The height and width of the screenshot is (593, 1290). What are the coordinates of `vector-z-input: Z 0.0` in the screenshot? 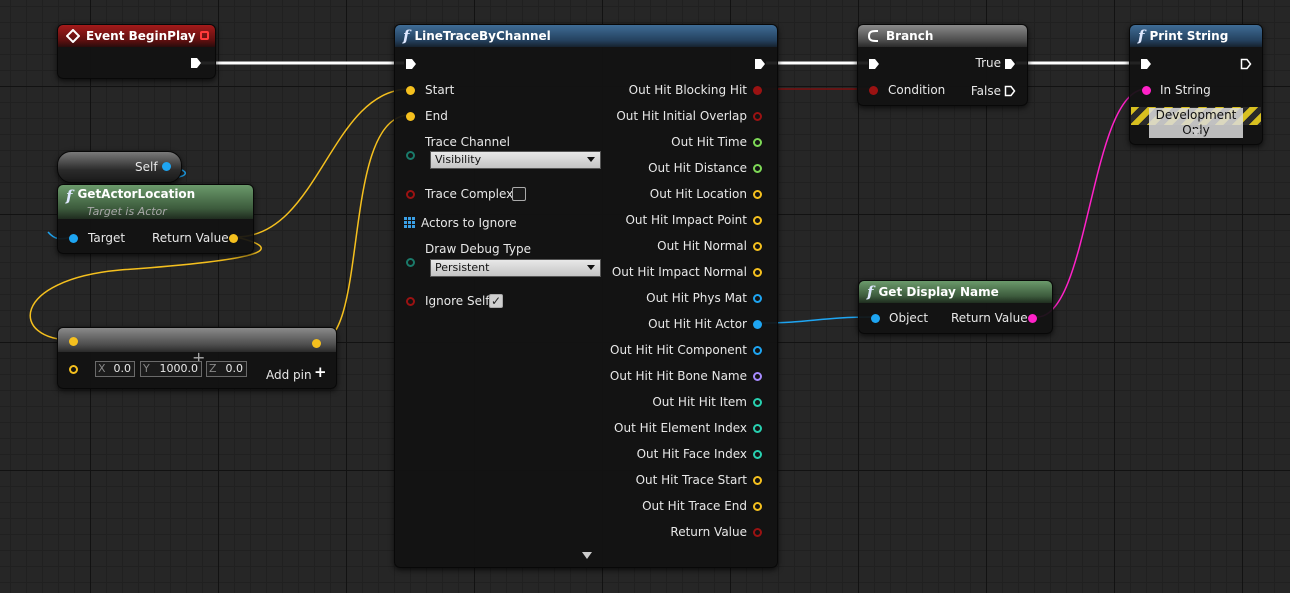 It's located at (226, 369).